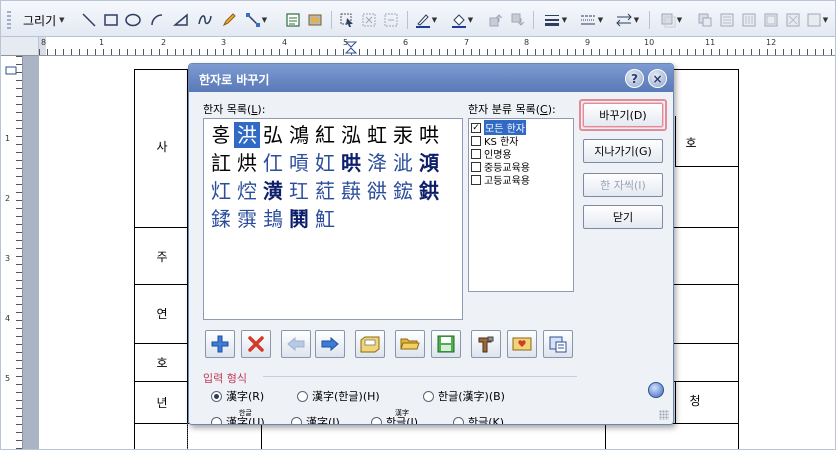 The height and width of the screenshot is (450, 836). What do you see at coordinates (377, 191) in the screenshot?
I see `hanja-item: 谼` at bounding box center [377, 191].